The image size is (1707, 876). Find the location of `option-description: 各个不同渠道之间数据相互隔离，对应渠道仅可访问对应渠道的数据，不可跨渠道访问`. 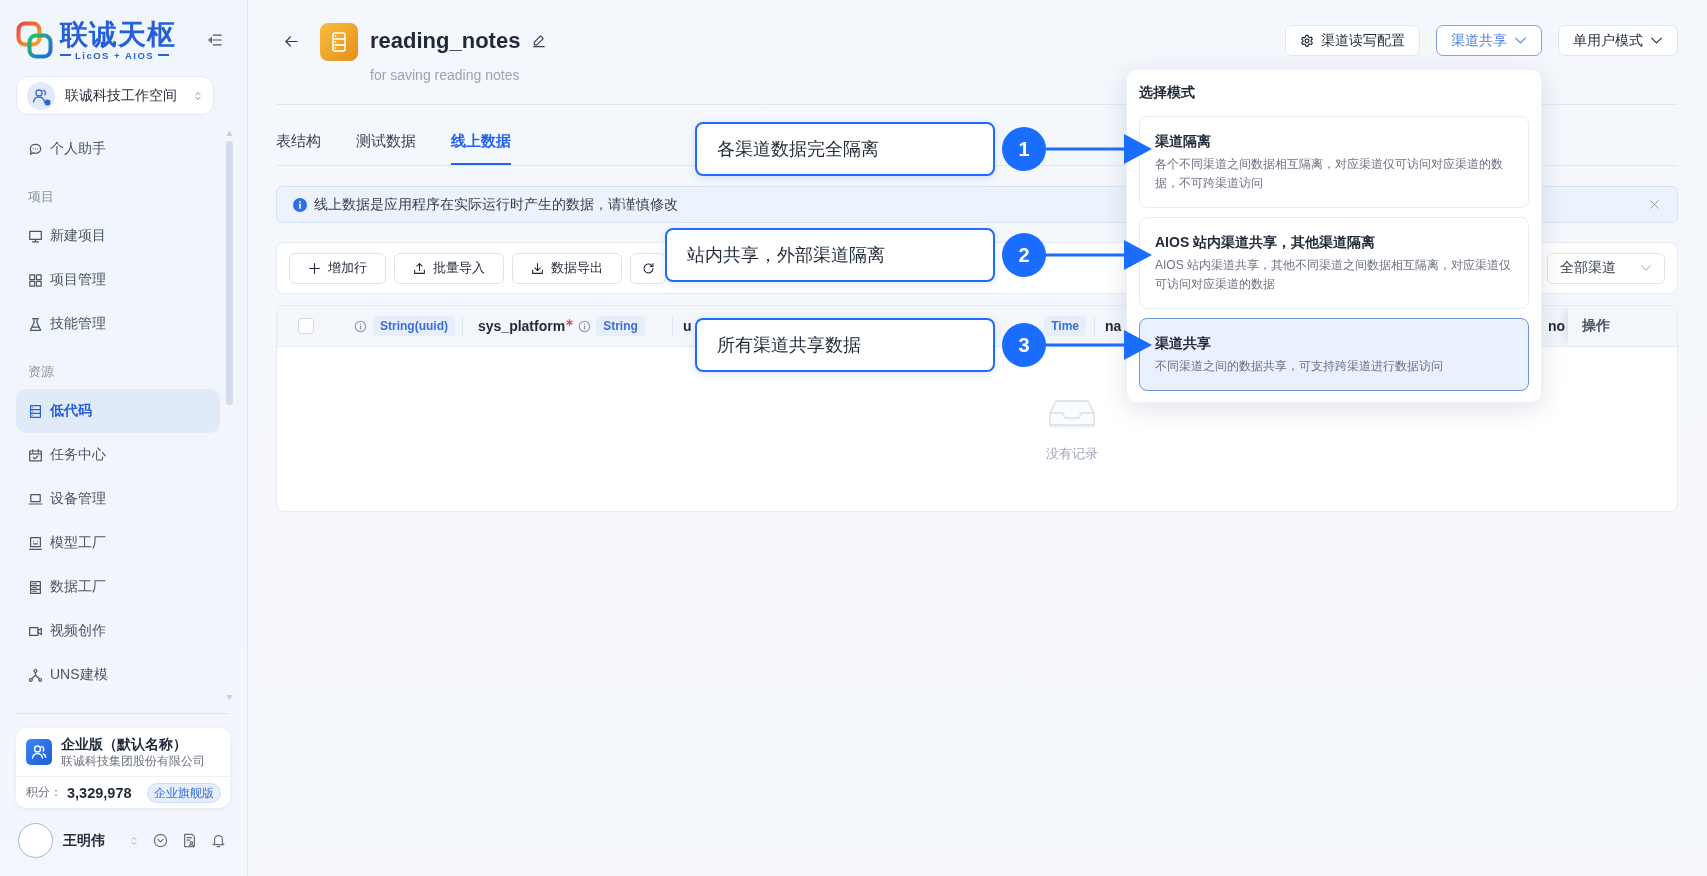

option-description: 各个不同渠道之间数据相互隔离，对应渠道仅可访问对应渠道的数据，不可跨渠道访问 is located at coordinates (1329, 174).